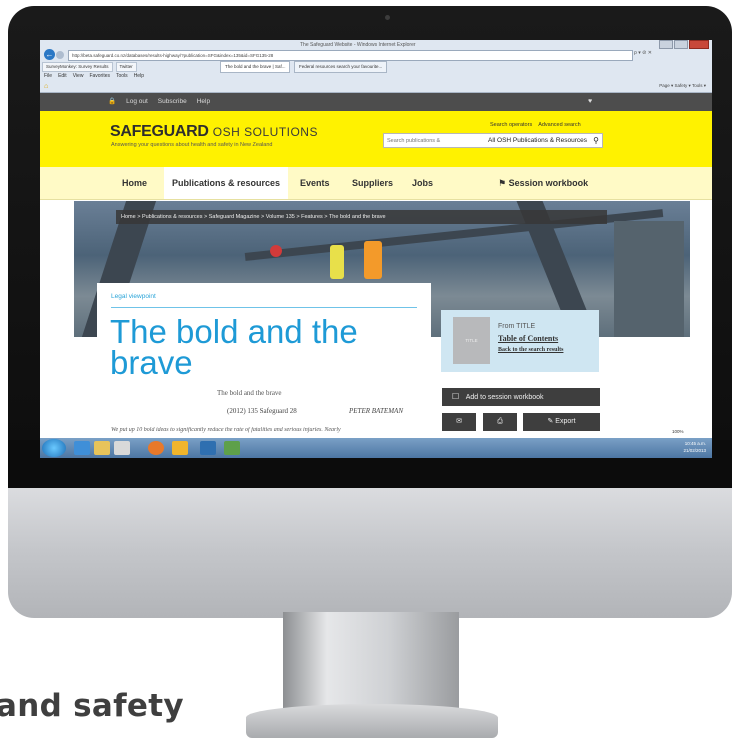 The height and width of the screenshot is (742, 744). Describe the element at coordinates (422, 183) in the screenshot. I see `nav-jobs: Jobs` at that location.